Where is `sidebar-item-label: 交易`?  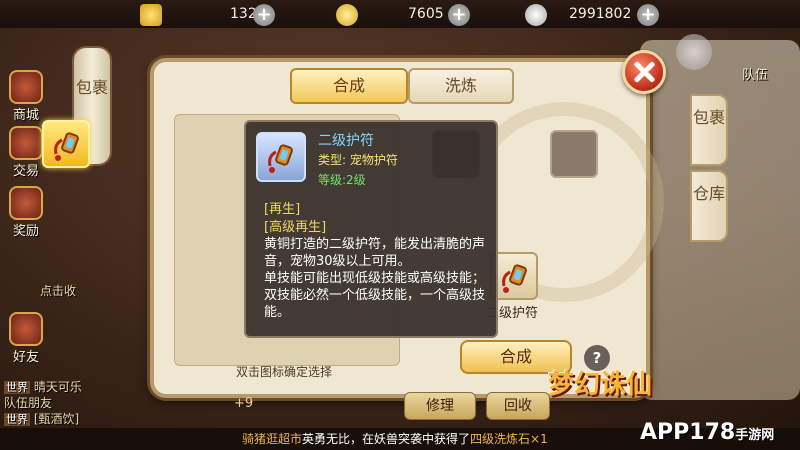
sidebar-item-label: 交易 is located at coordinates (25, 171).